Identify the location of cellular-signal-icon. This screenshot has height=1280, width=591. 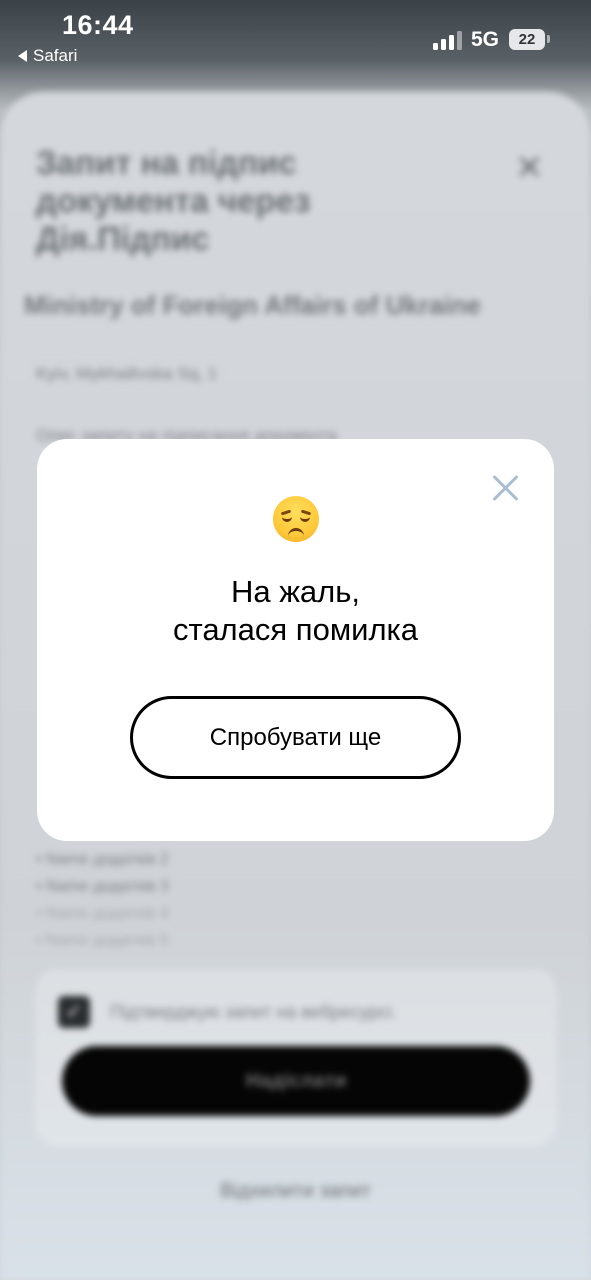
(448, 40).